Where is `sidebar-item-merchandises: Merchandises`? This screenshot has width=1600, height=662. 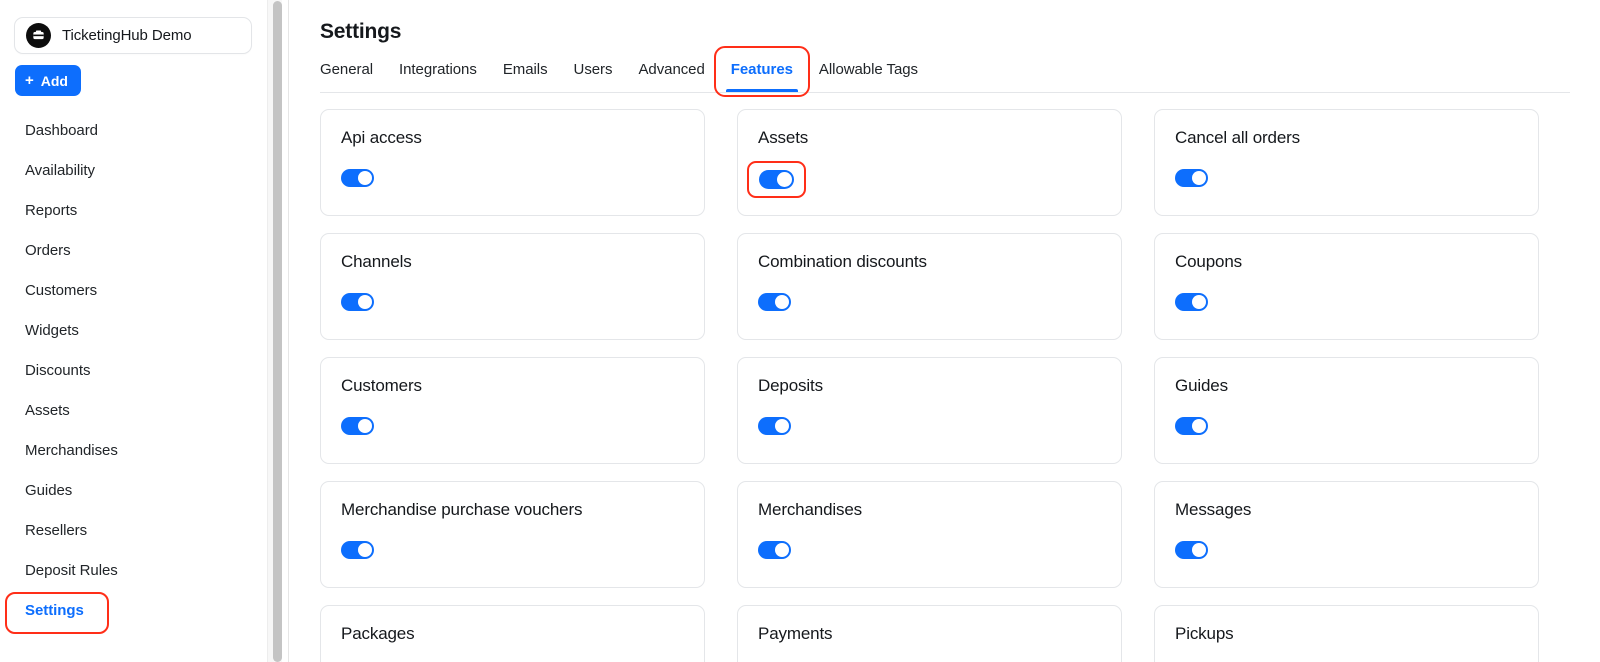 sidebar-item-merchandises: Merchandises is located at coordinates (133, 450).